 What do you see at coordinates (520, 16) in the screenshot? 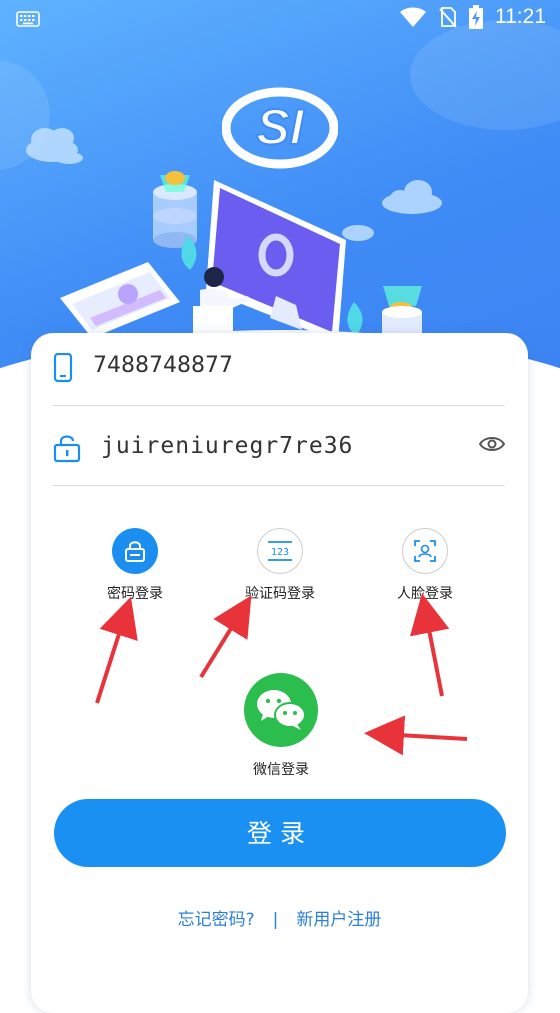
I see `status-time: 11:21` at bounding box center [520, 16].